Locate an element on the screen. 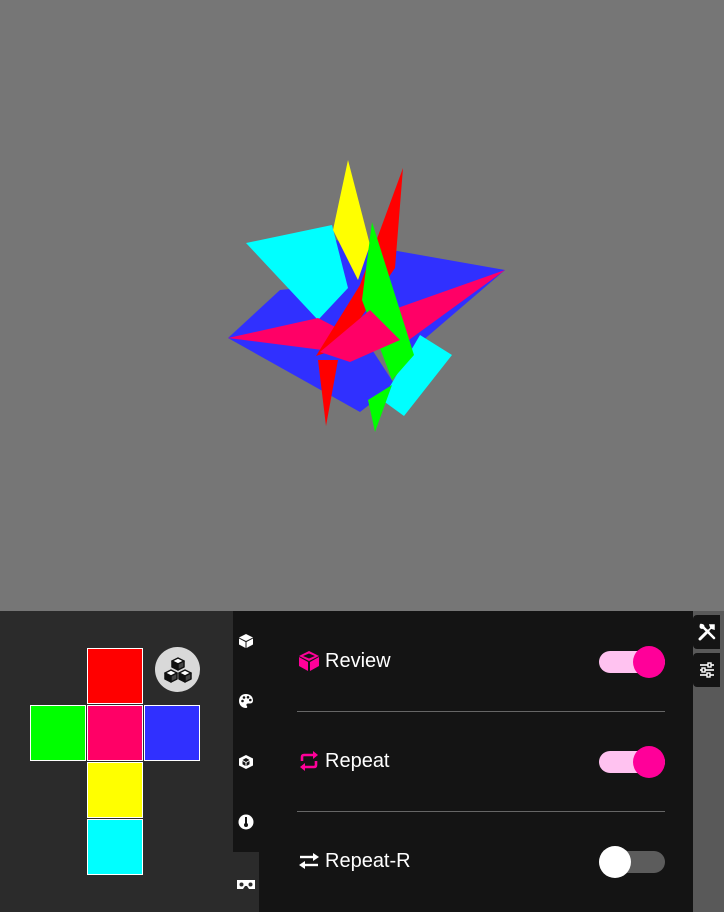 The image size is (724, 912). cube-net is located at coordinates (116, 761).